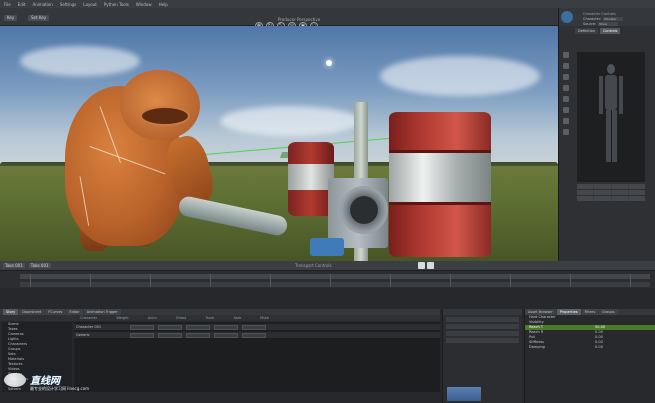 This screenshot has height=403, width=655. I want to click on stop-icon, so click(430, 265).